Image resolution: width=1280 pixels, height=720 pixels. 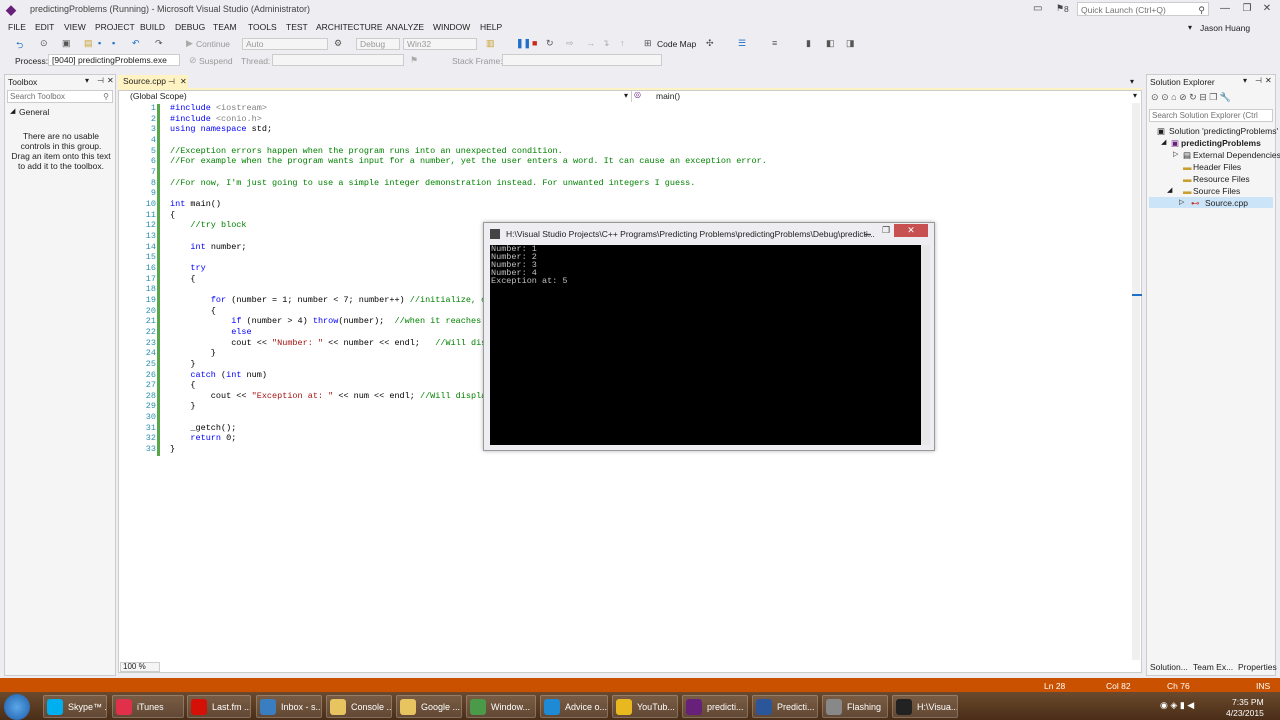 I want to click on code-line: _getch();, so click(x=203, y=428).